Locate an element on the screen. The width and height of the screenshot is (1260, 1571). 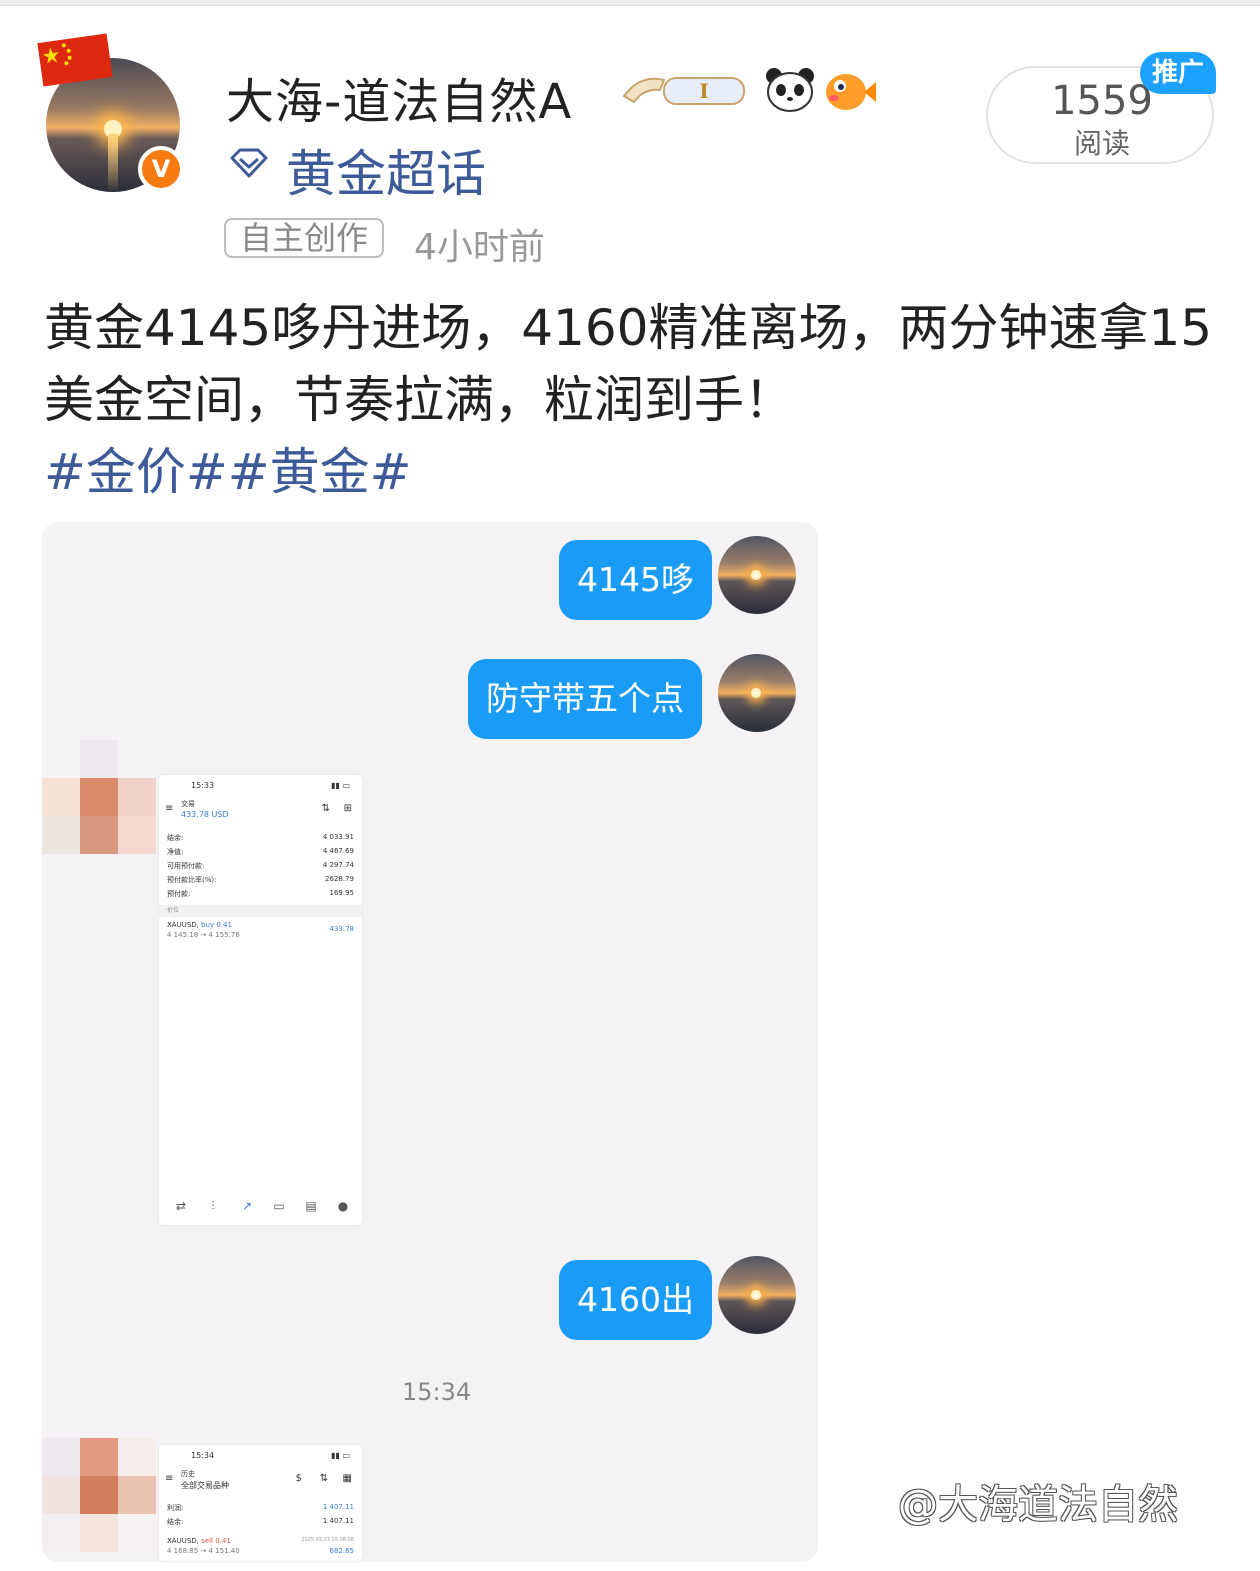
phone-status-bar: 15:34 ▮▮ ▭ is located at coordinates (260, 1458).